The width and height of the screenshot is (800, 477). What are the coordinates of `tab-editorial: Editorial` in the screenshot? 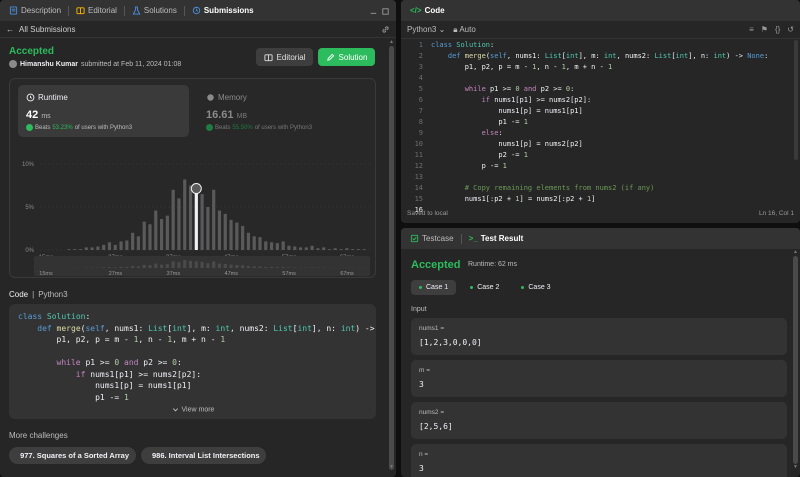 It's located at (96, 10).